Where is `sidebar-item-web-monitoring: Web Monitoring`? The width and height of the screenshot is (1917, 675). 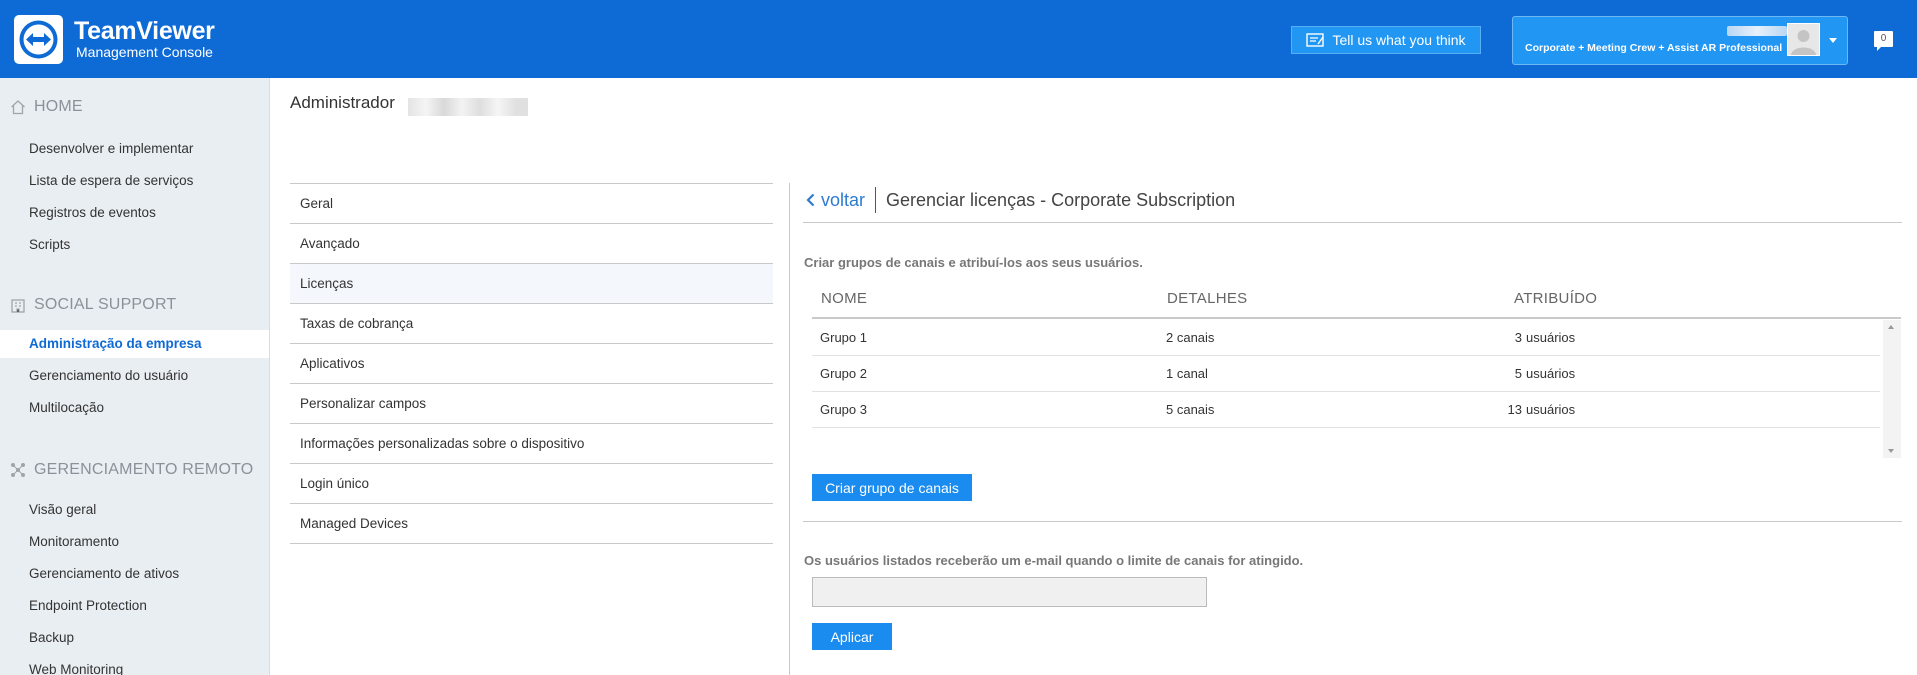
sidebar-item-web-monitoring: Web Monitoring is located at coordinates (134, 665).